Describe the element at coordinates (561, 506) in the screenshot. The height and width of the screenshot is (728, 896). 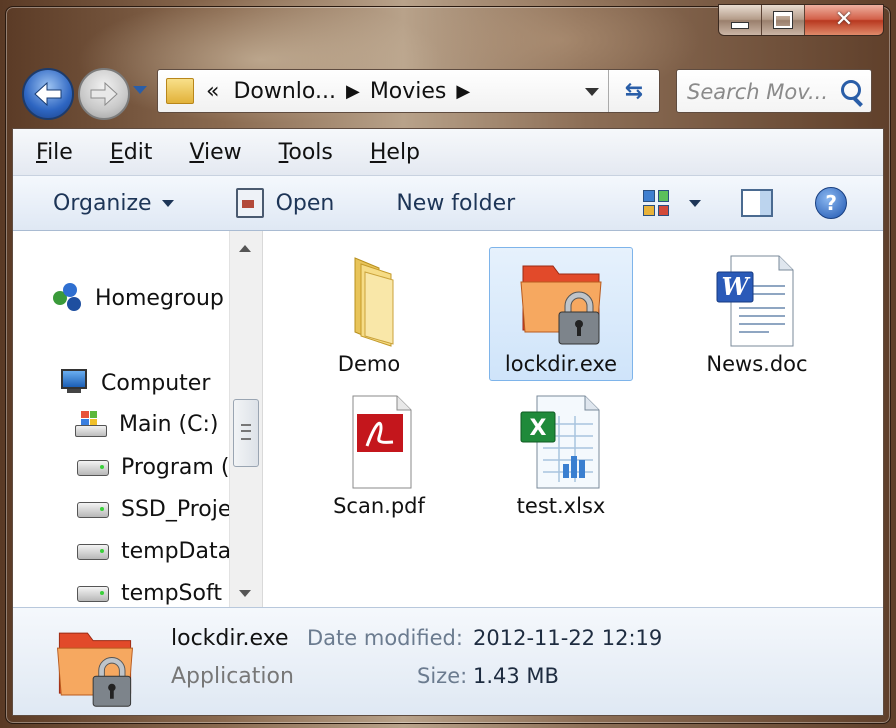
I see `file-name: test.xlsx` at that location.